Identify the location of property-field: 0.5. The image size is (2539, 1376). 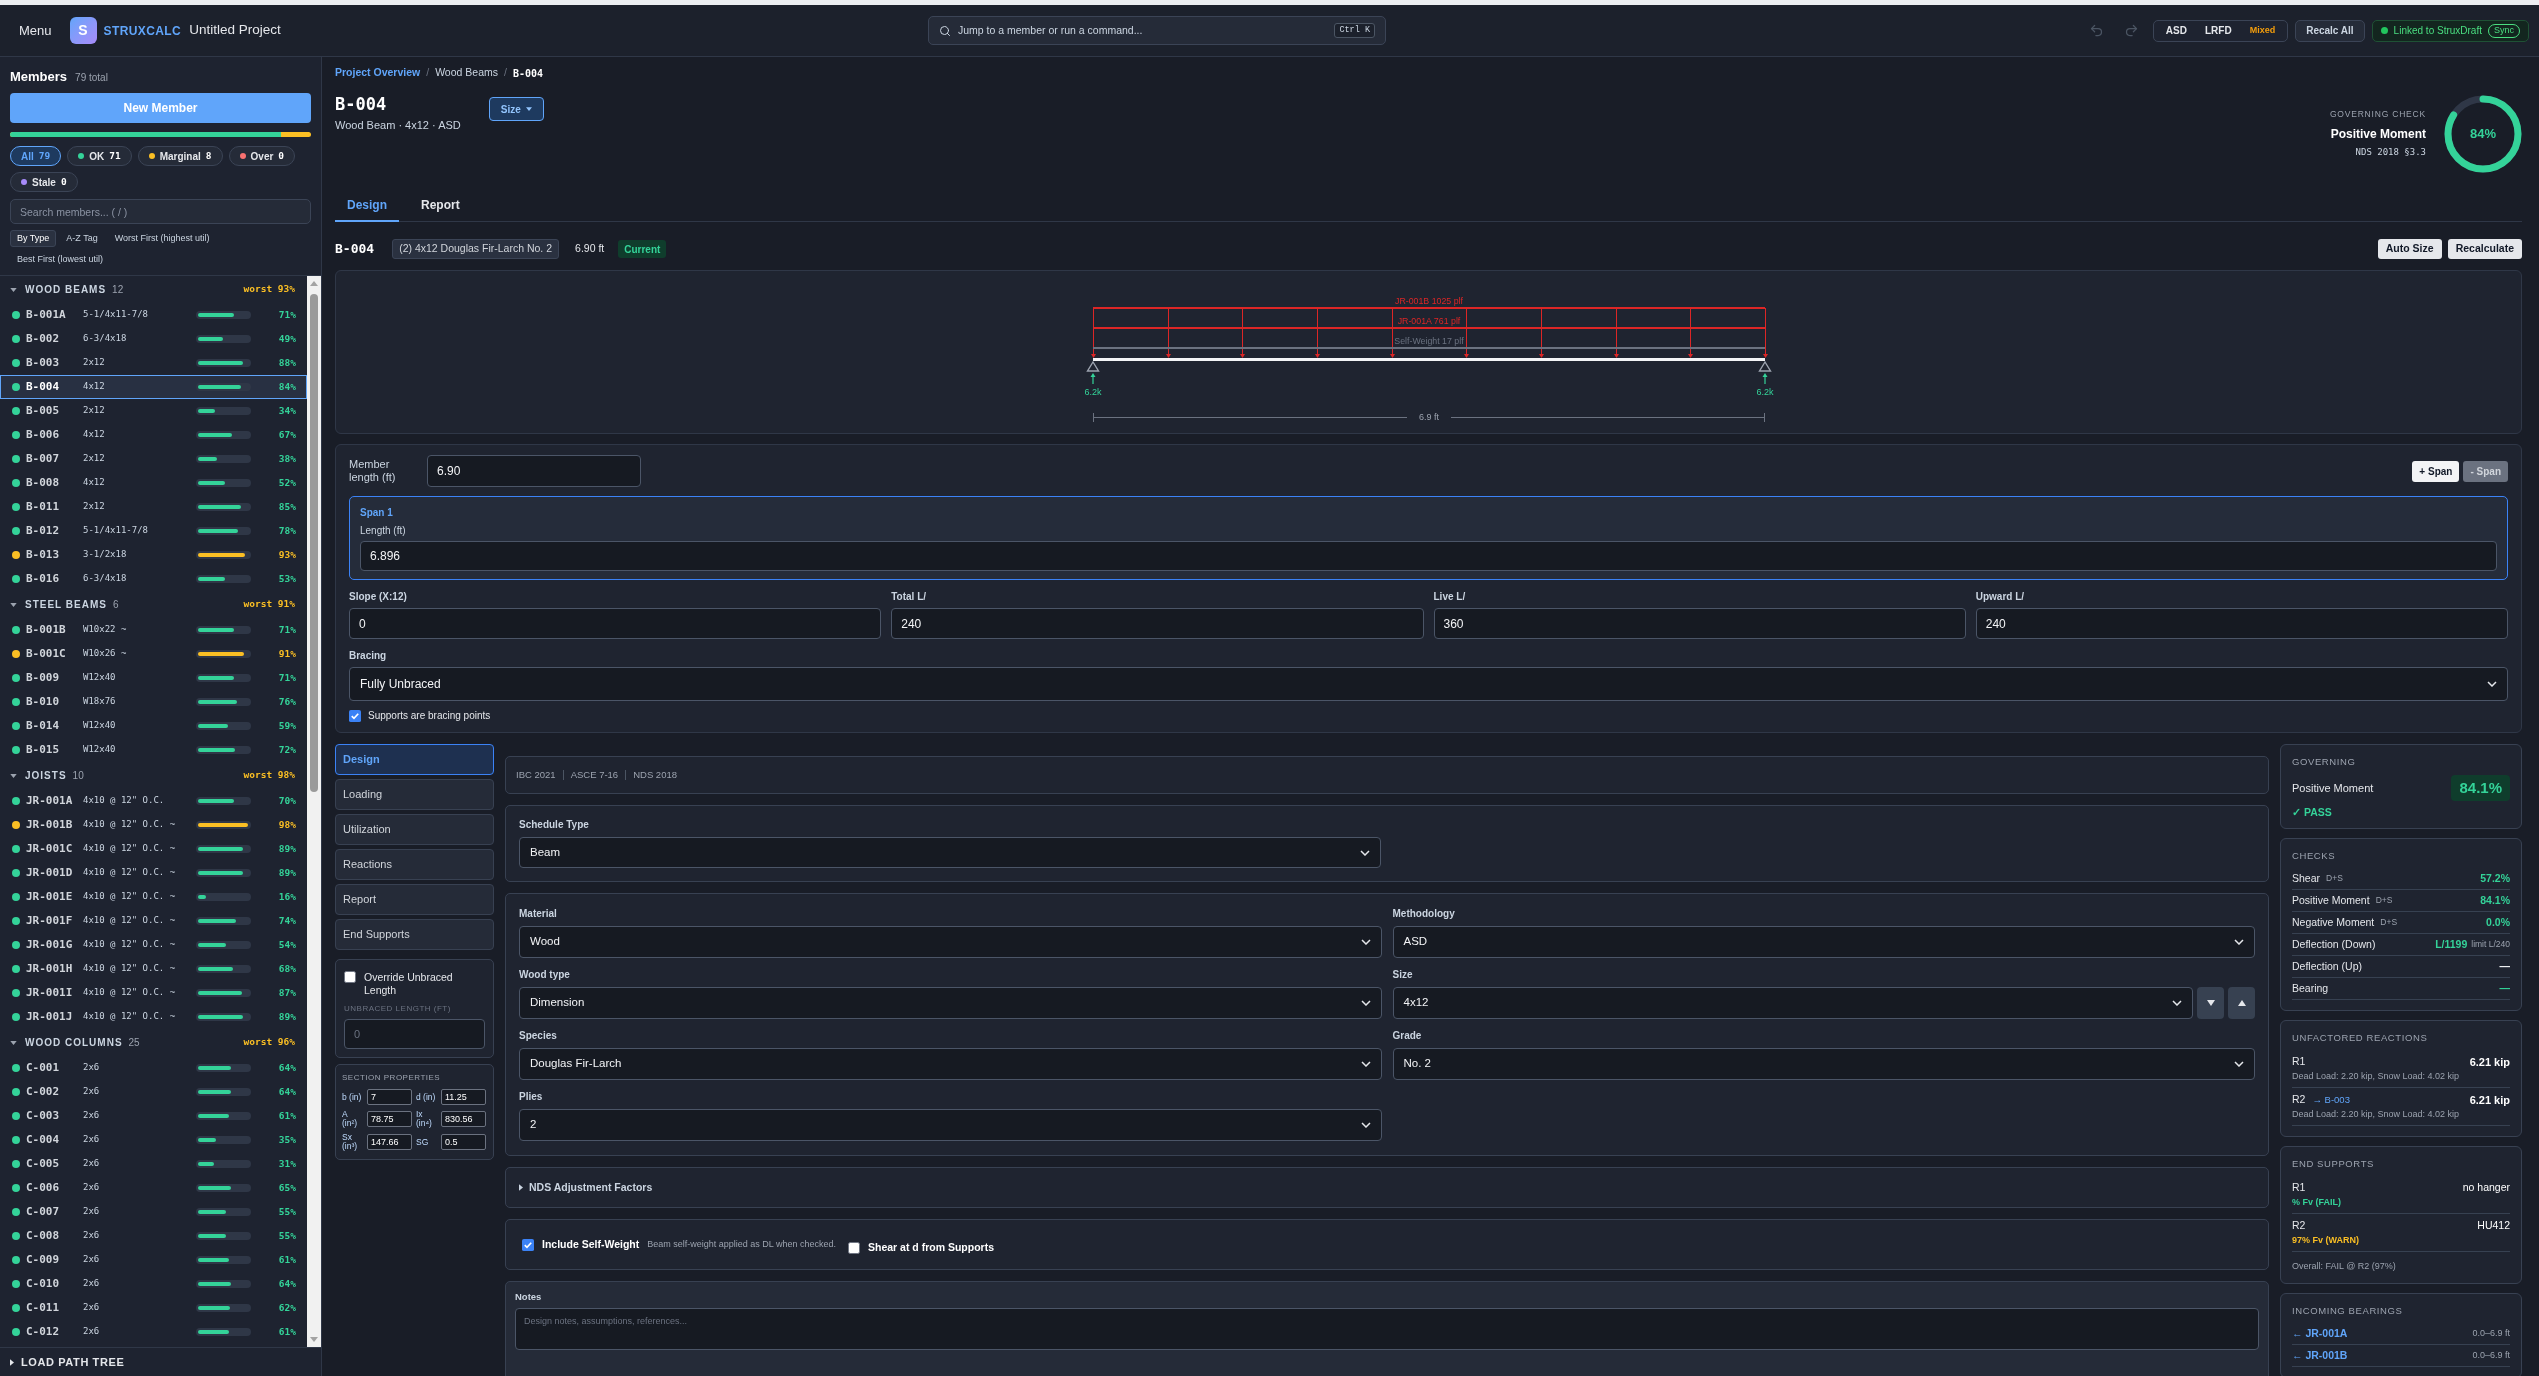
(463, 1142).